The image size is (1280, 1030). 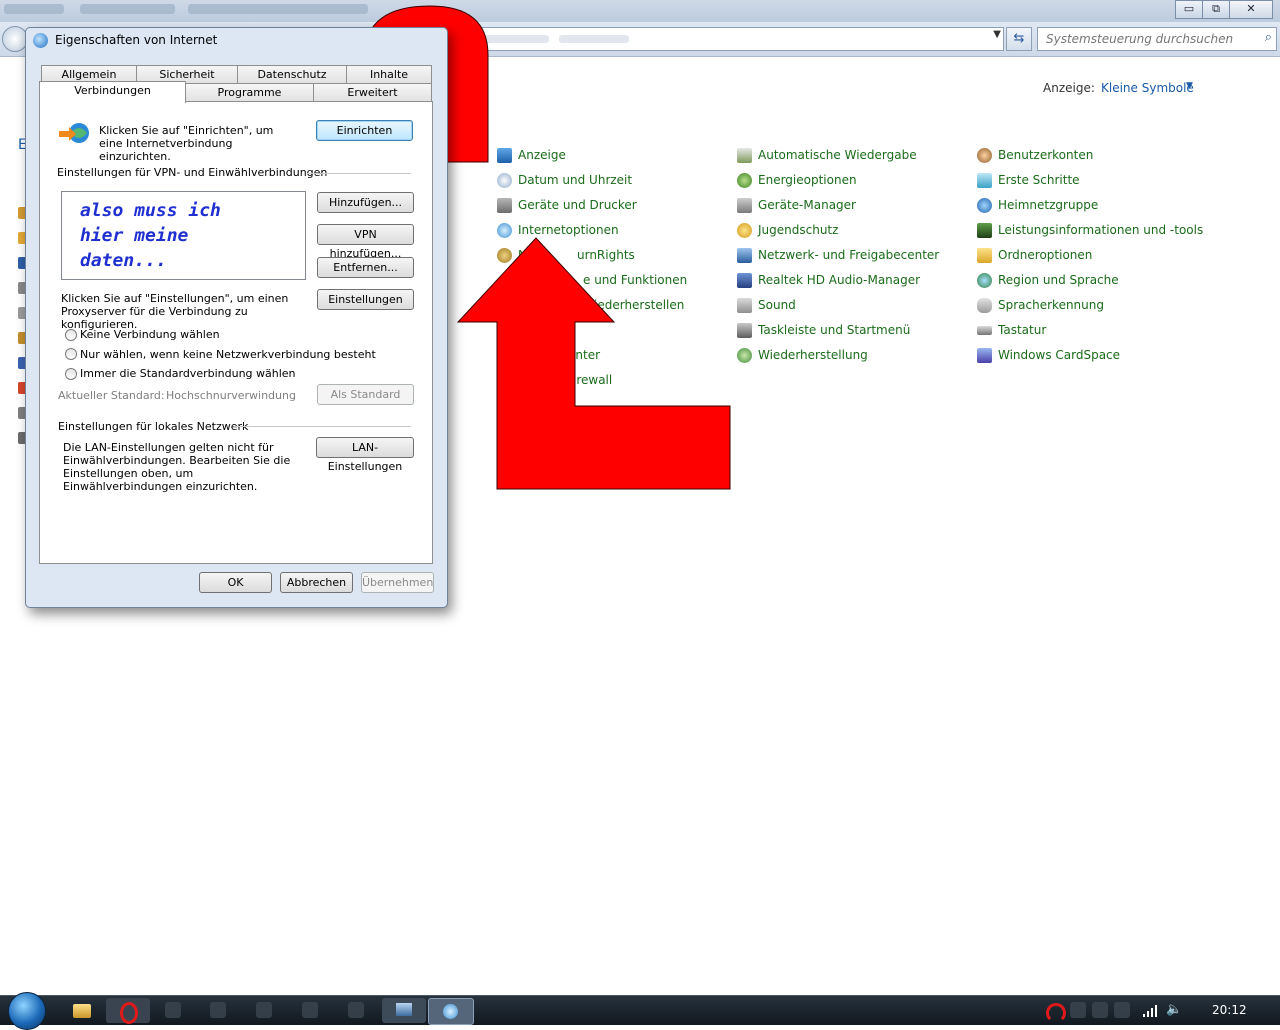 I want to click on start-button, so click(x=27, y=1011).